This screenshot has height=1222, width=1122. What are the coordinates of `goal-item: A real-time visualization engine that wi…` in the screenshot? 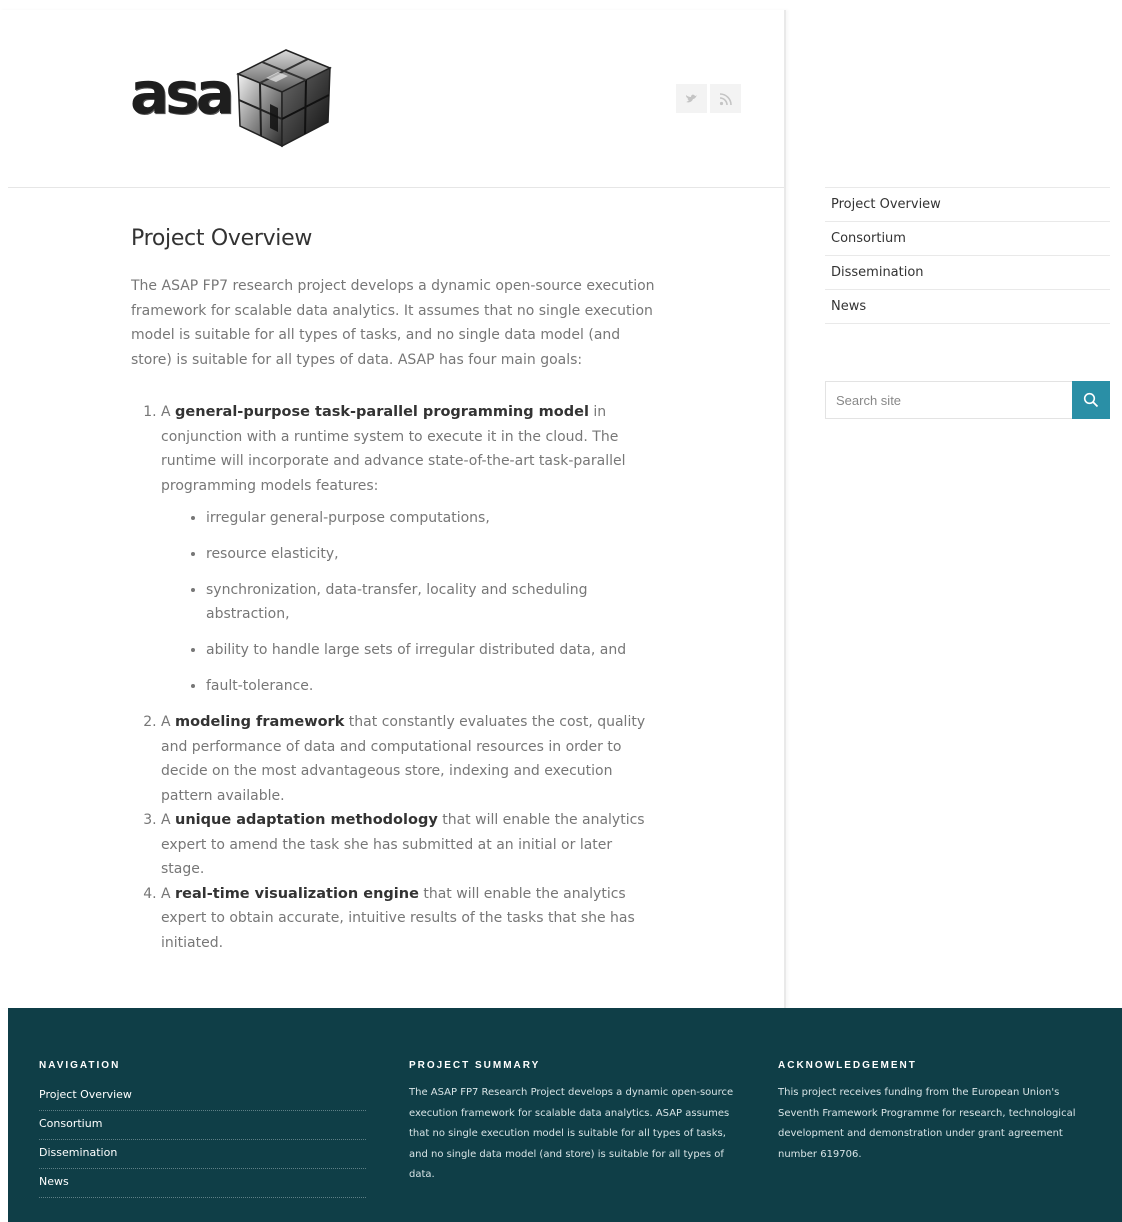 It's located at (408, 919).